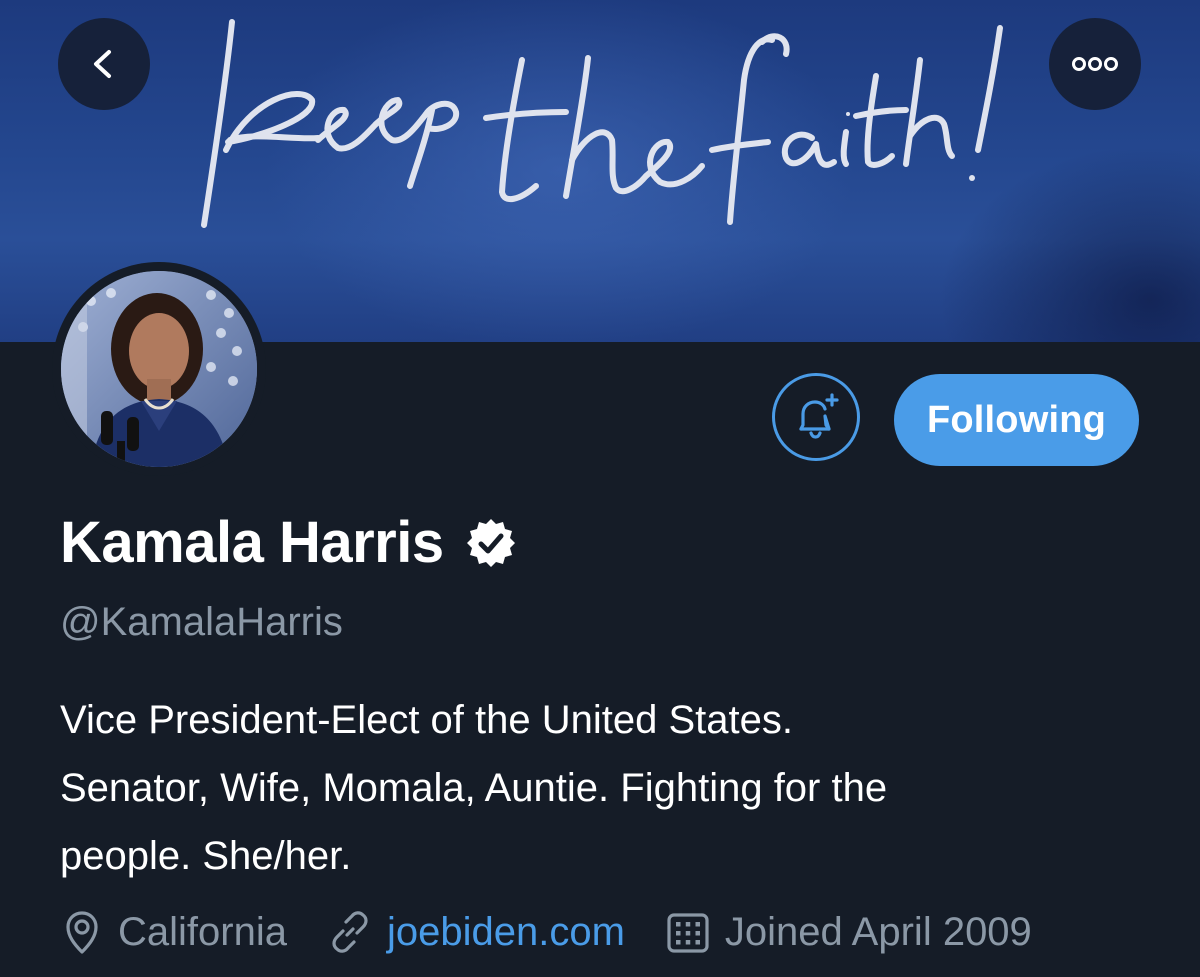  I want to click on calendar-icon, so click(688, 933).